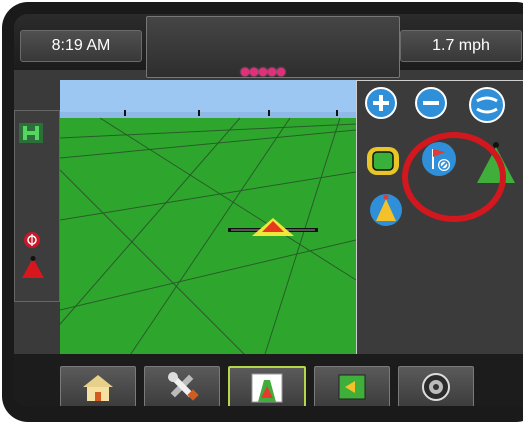 Image resolution: width=523 pixels, height=422 pixels. I want to click on camera-icon, so click(436, 387).